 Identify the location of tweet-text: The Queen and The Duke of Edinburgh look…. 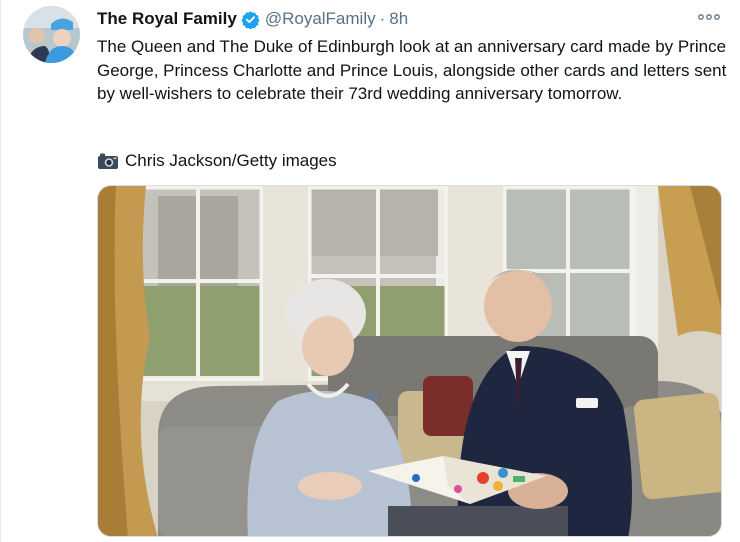
(412, 70).